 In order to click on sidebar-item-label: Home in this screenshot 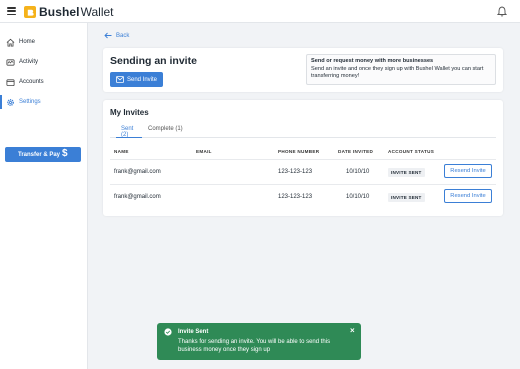, I will do `click(27, 42)`.